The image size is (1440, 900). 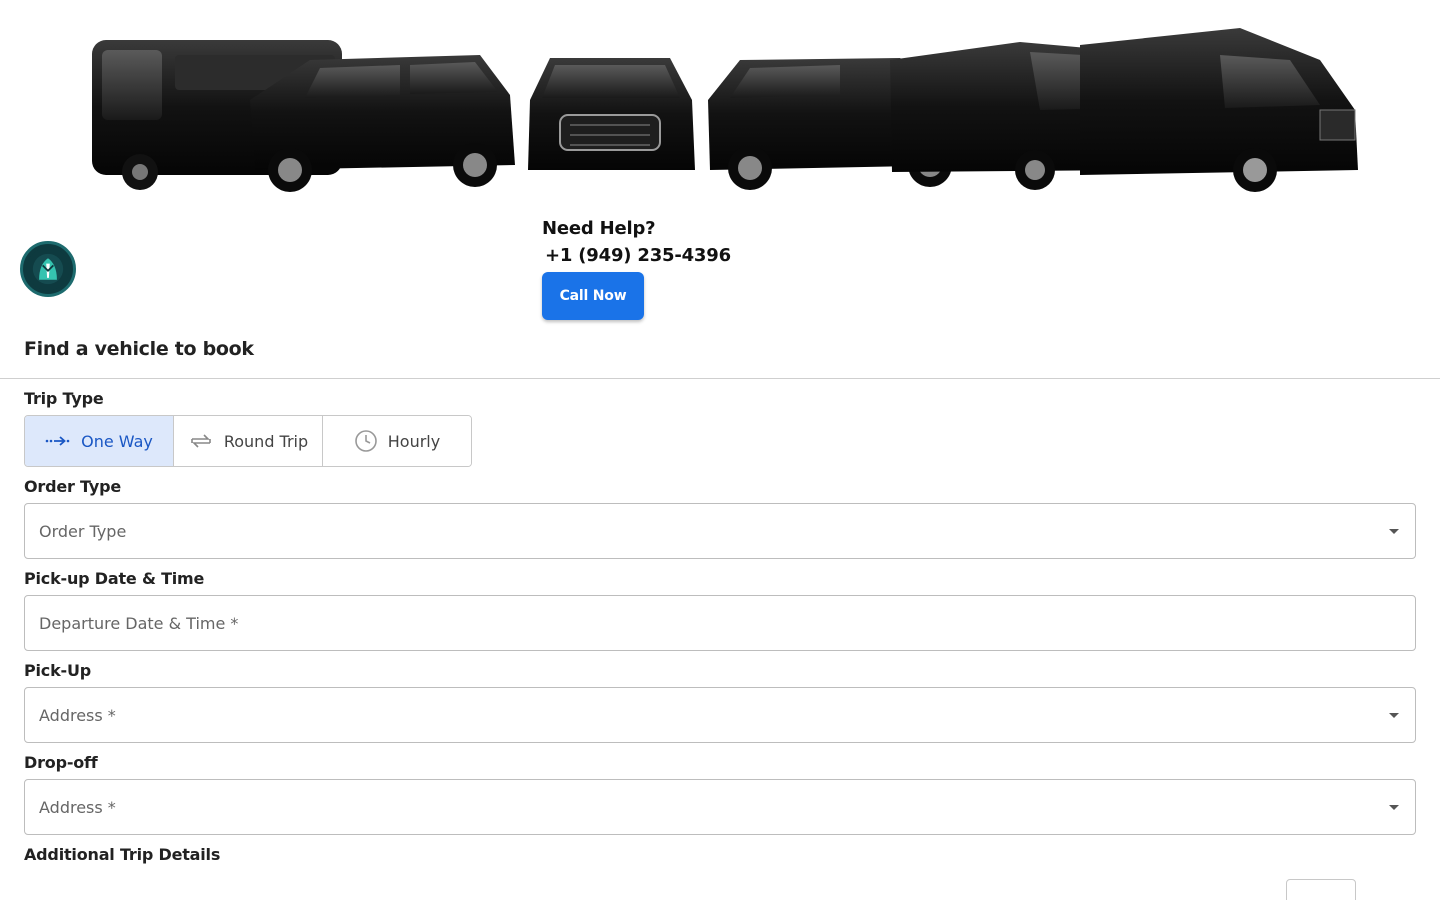 I want to click on help-section: Need Help? +1 (949) 235-4396 Call Now, so click(x=636, y=269).